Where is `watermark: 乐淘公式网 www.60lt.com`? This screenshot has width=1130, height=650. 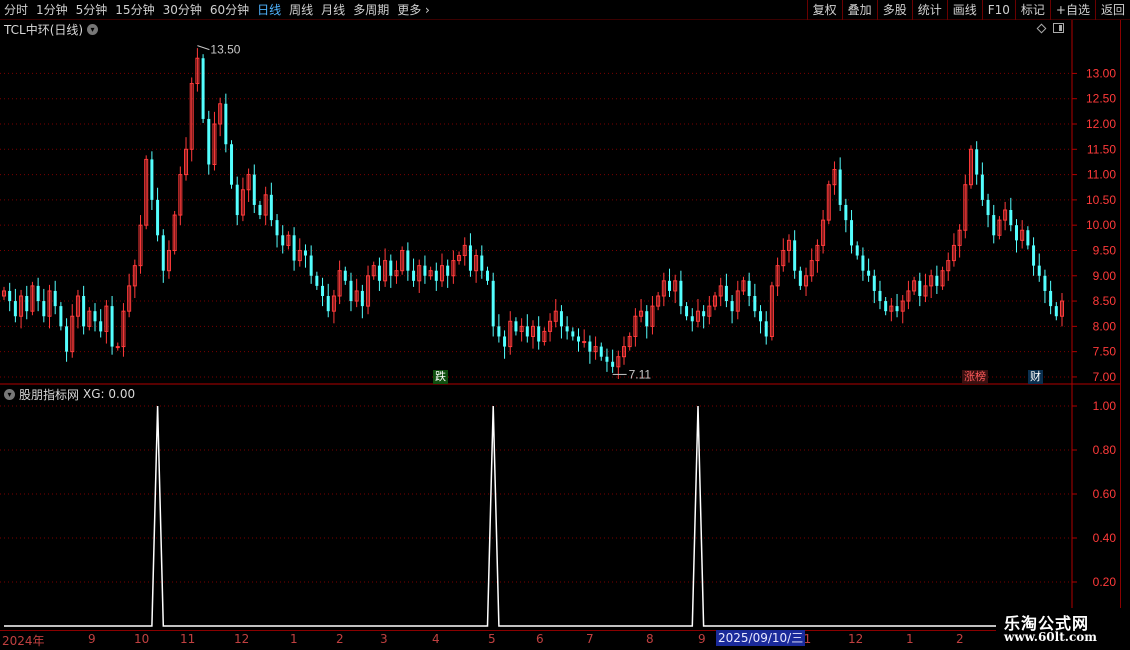 watermark: 乐淘公式网 www.60lt.com is located at coordinates (1063, 629).